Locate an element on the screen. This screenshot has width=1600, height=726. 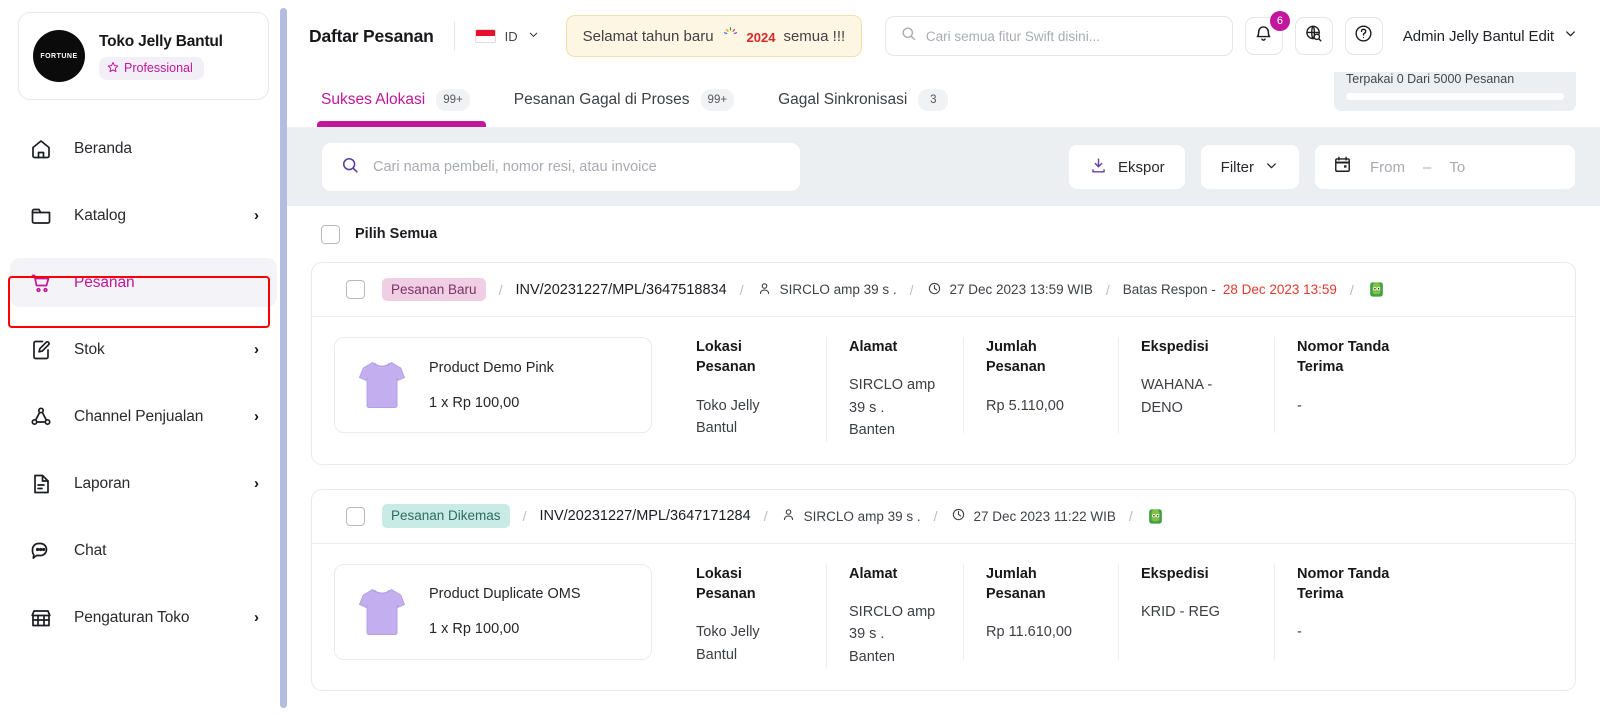
banner-prefix: Selamat tahun baru is located at coordinates (648, 36).